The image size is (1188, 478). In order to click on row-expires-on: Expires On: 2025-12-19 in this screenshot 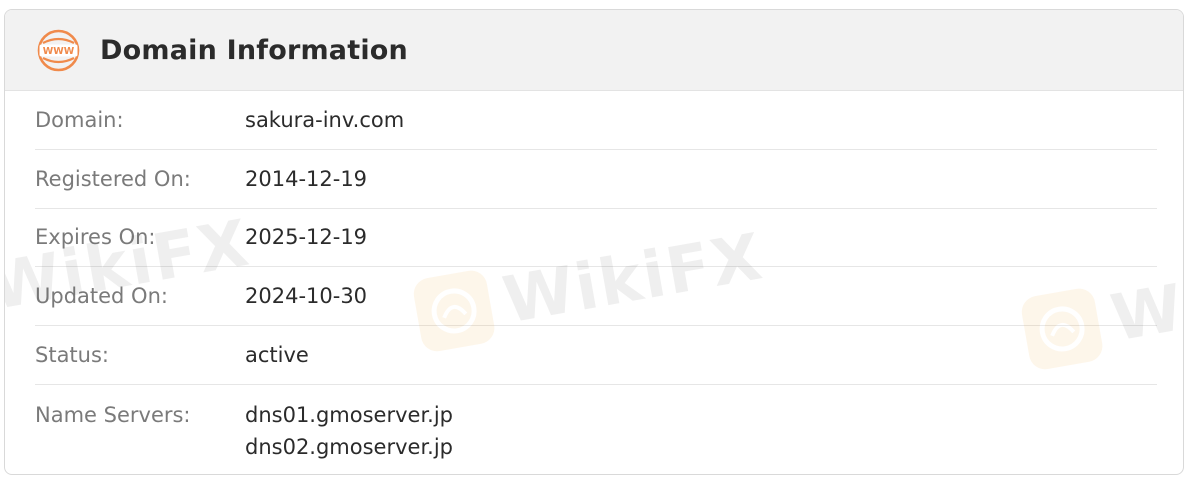, I will do `click(596, 238)`.